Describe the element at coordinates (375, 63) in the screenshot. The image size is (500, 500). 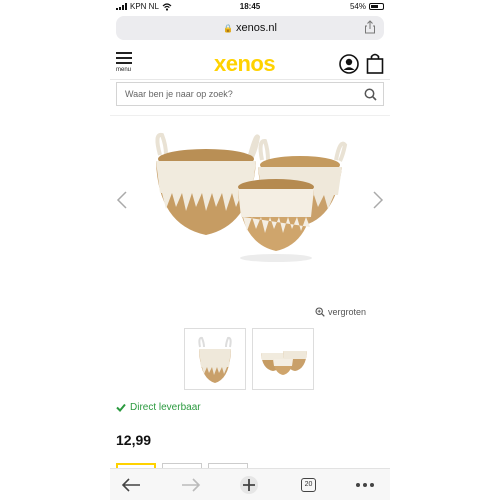
I see `bag-icon` at that location.